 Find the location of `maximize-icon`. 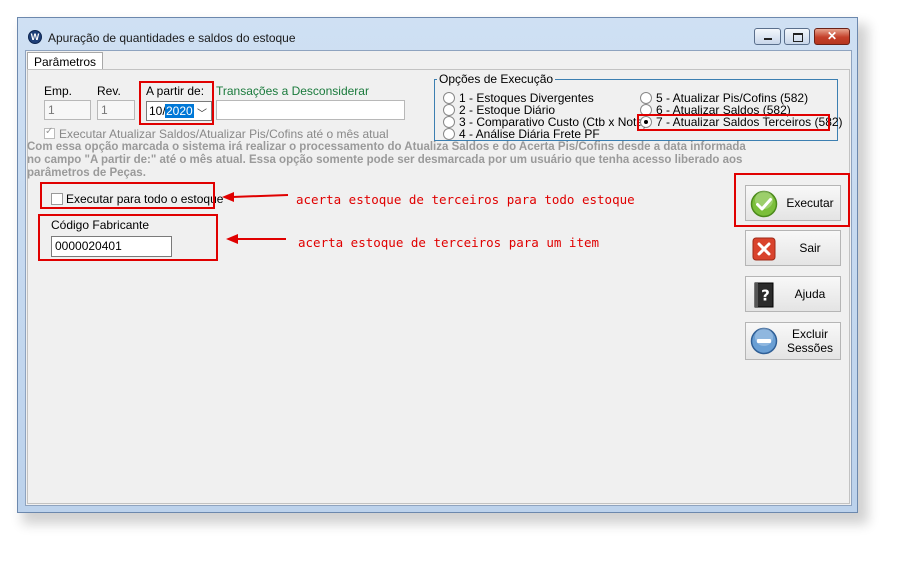

maximize-icon is located at coordinates (798, 37).